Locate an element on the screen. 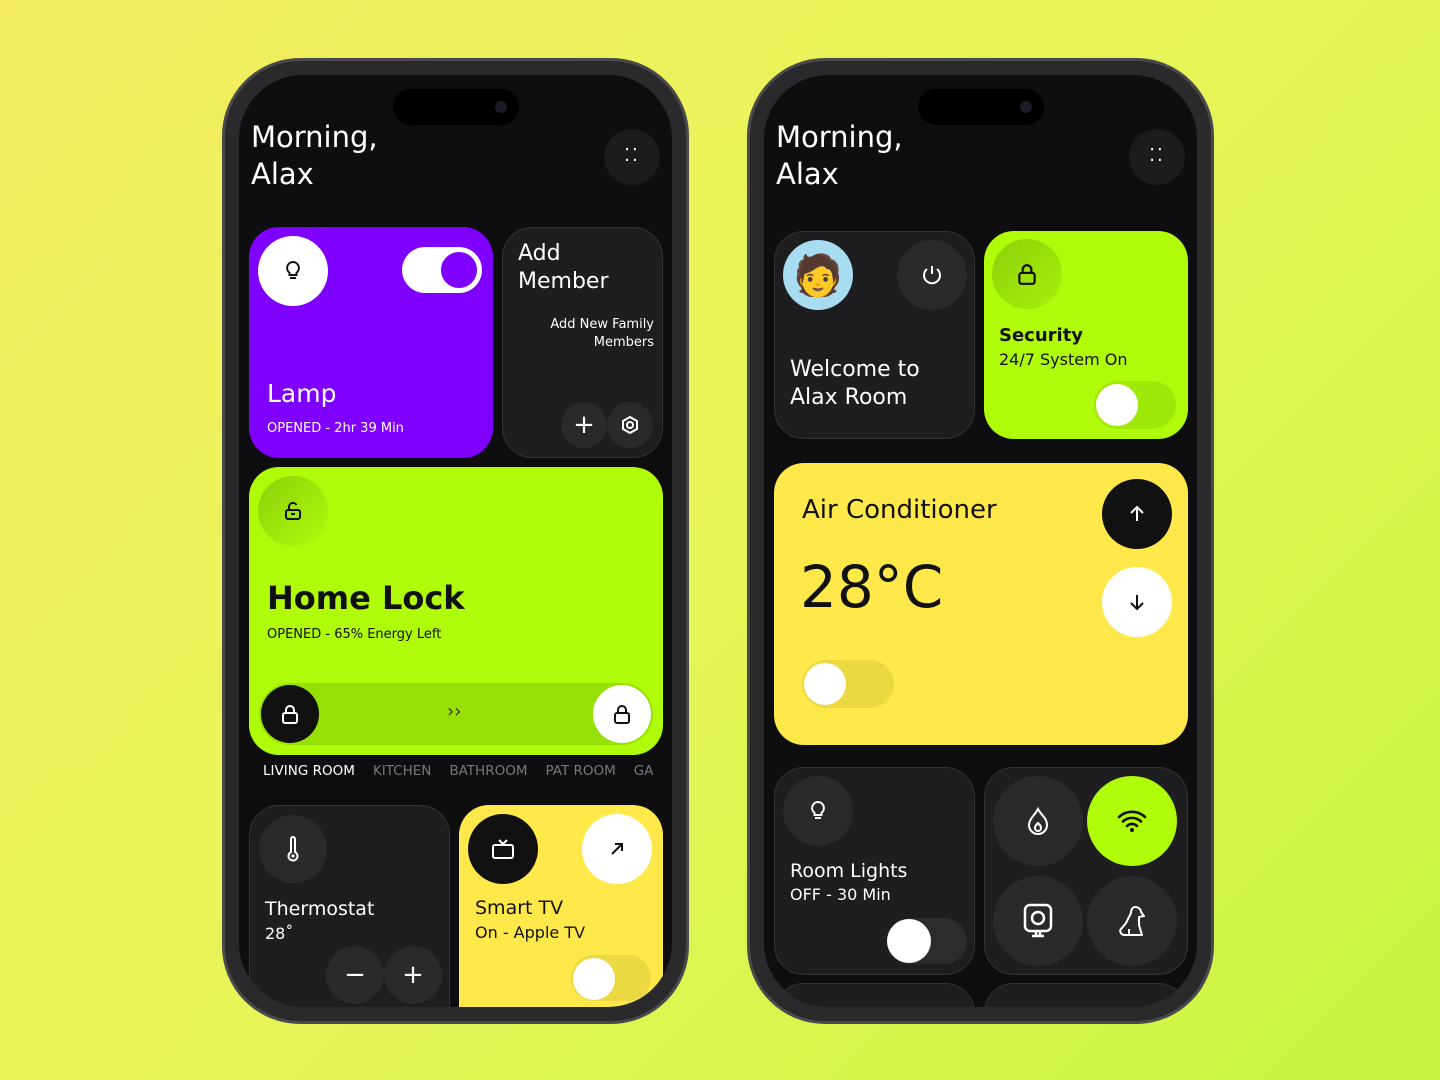 The image size is (1440, 1080). arrow-down-icon is located at coordinates (1137, 603).